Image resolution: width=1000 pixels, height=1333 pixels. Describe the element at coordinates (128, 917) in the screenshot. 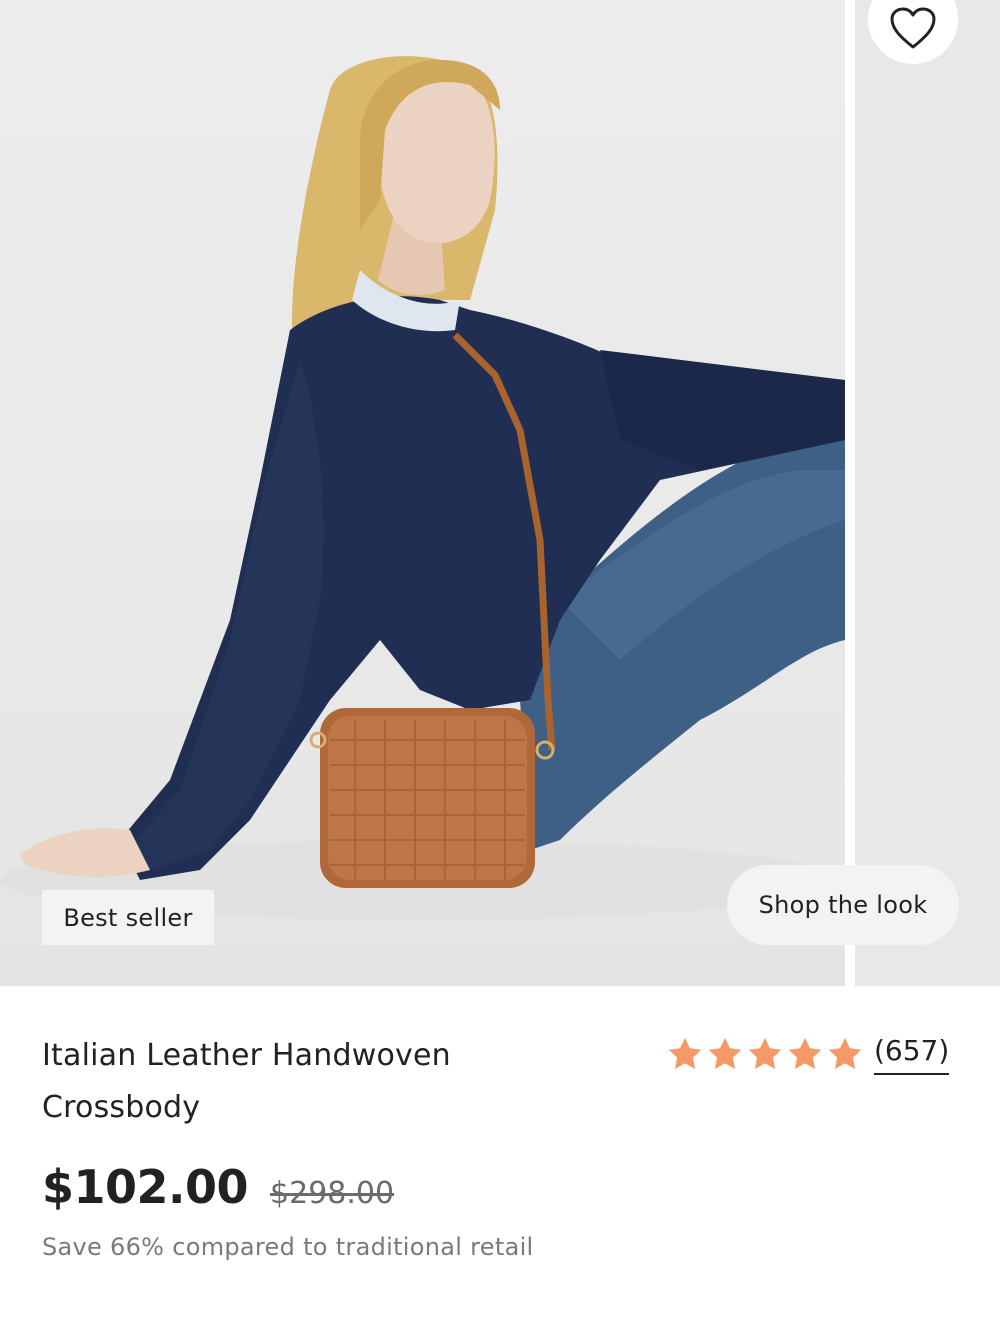

I see `best-seller-badge: Best seller` at that location.